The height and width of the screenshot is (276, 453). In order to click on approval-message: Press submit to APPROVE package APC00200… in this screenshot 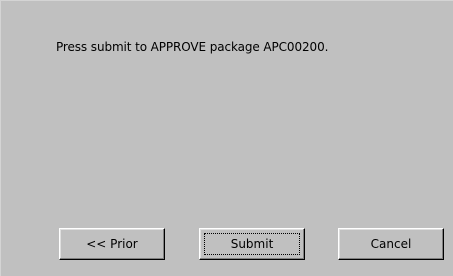, I will do `click(192, 47)`.